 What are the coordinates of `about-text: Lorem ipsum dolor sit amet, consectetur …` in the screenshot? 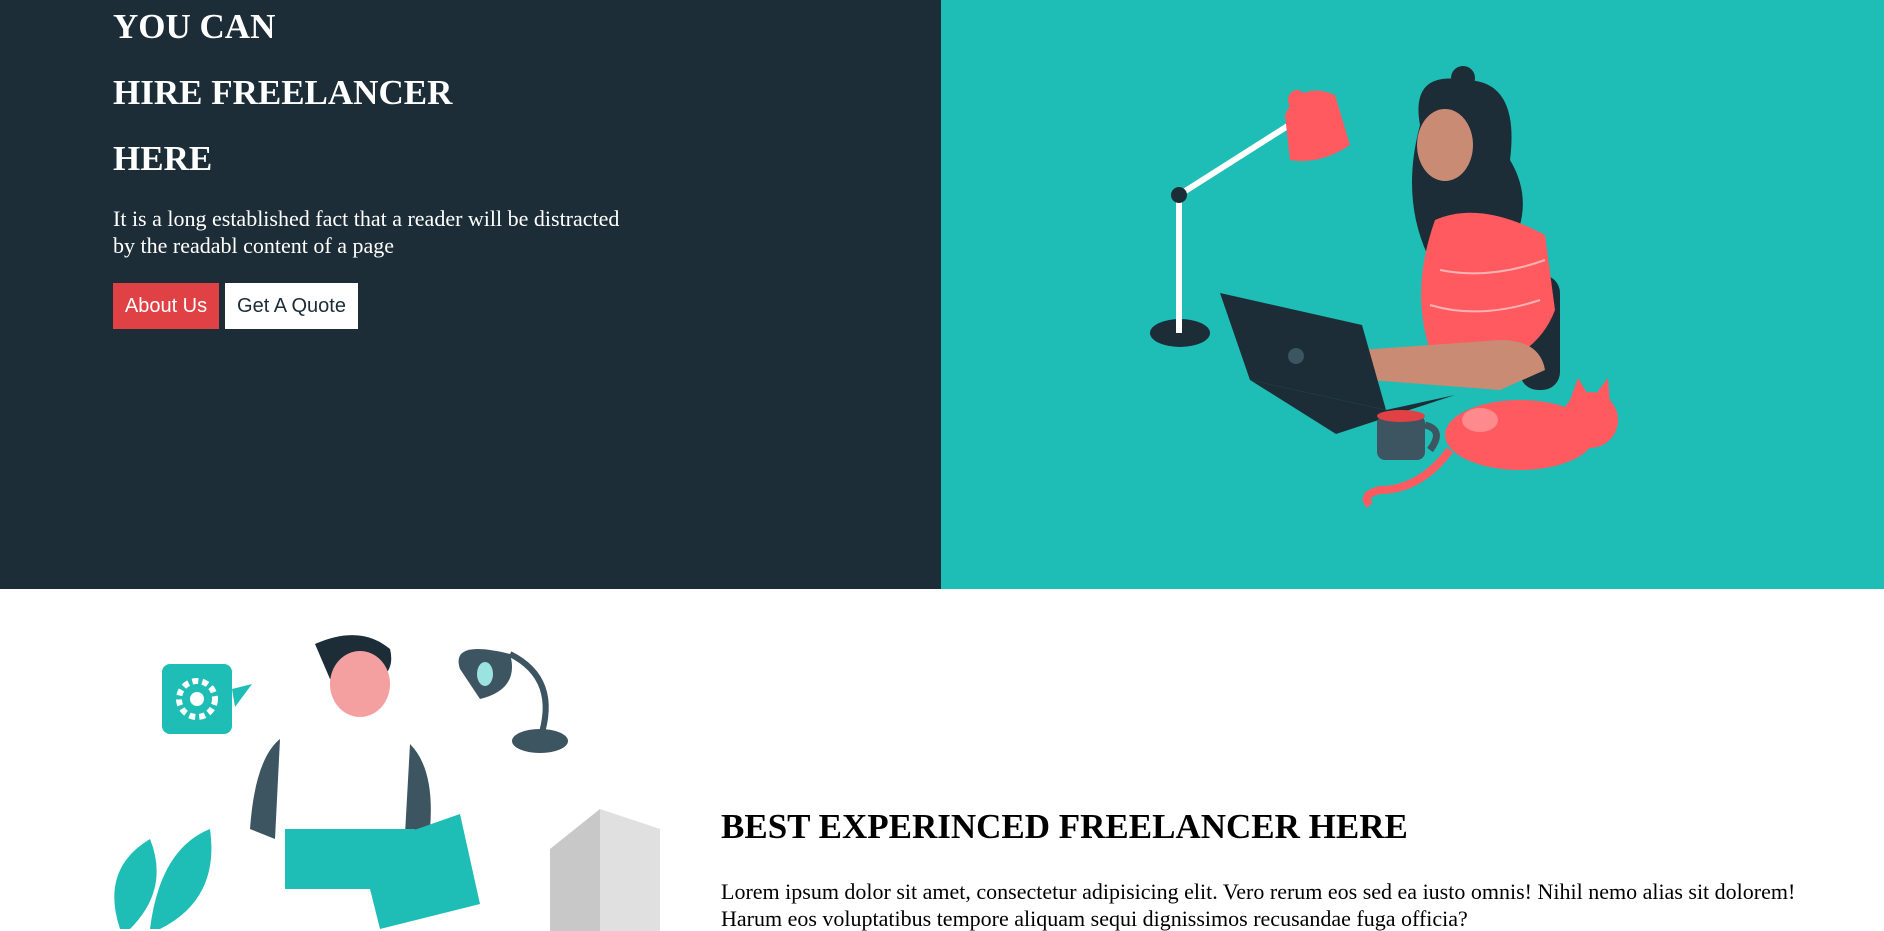 It's located at (1258, 905).